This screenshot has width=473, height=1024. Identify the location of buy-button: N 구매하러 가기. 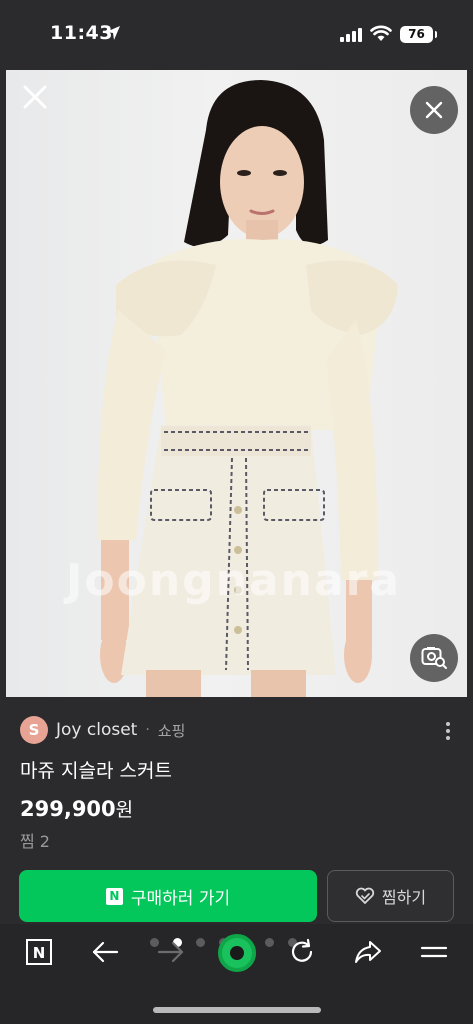
(168, 896).